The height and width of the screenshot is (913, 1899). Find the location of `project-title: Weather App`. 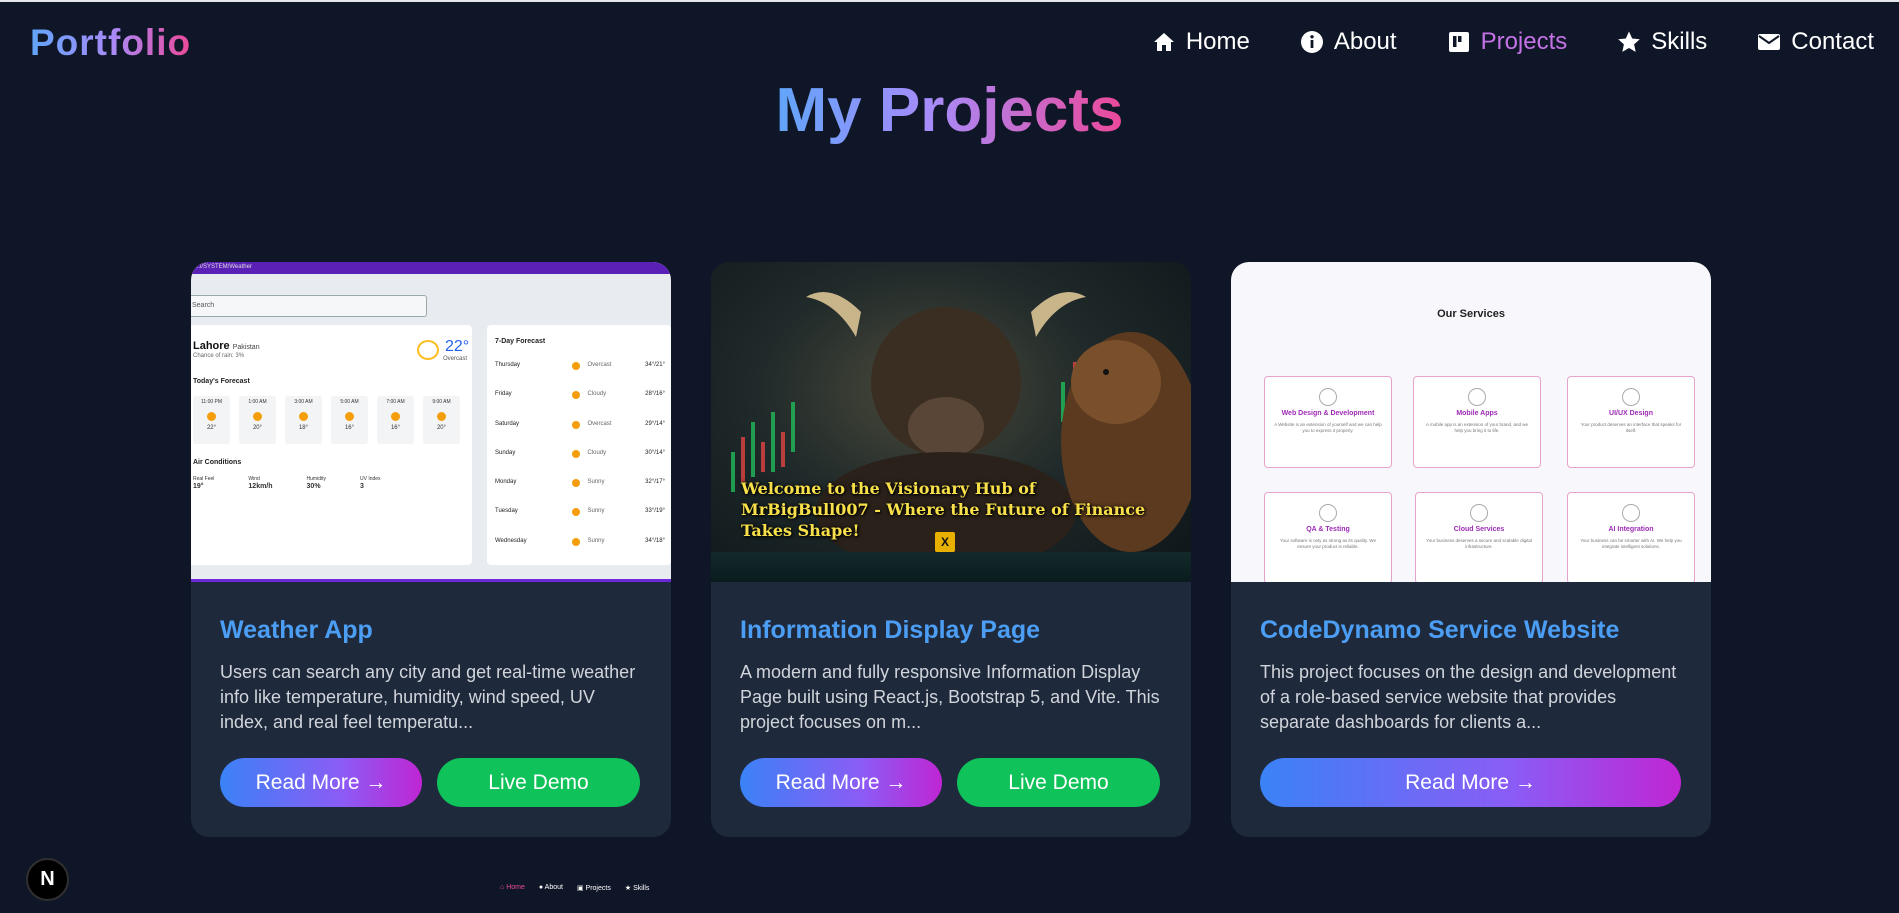

project-title: Weather App is located at coordinates (296, 630).